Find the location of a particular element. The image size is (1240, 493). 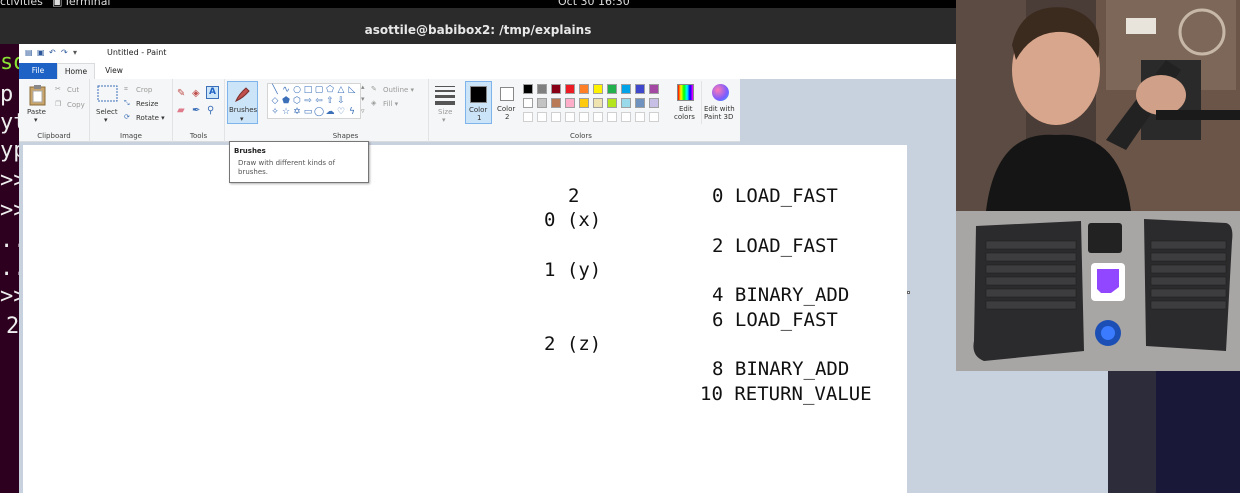

polygon-shape-icon: ⬠ is located at coordinates (330, 90).